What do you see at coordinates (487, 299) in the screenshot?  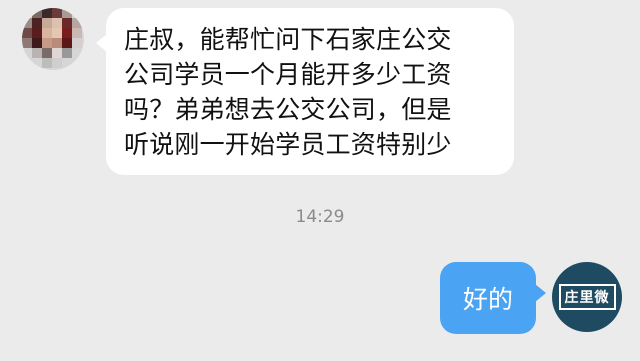 I see `outgoing-message-text: 好的` at bounding box center [487, 299].